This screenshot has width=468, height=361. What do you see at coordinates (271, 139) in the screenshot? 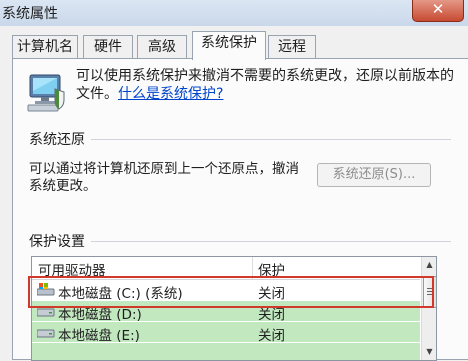
I see `system-restore-divider` at bounding box center [271, 139].